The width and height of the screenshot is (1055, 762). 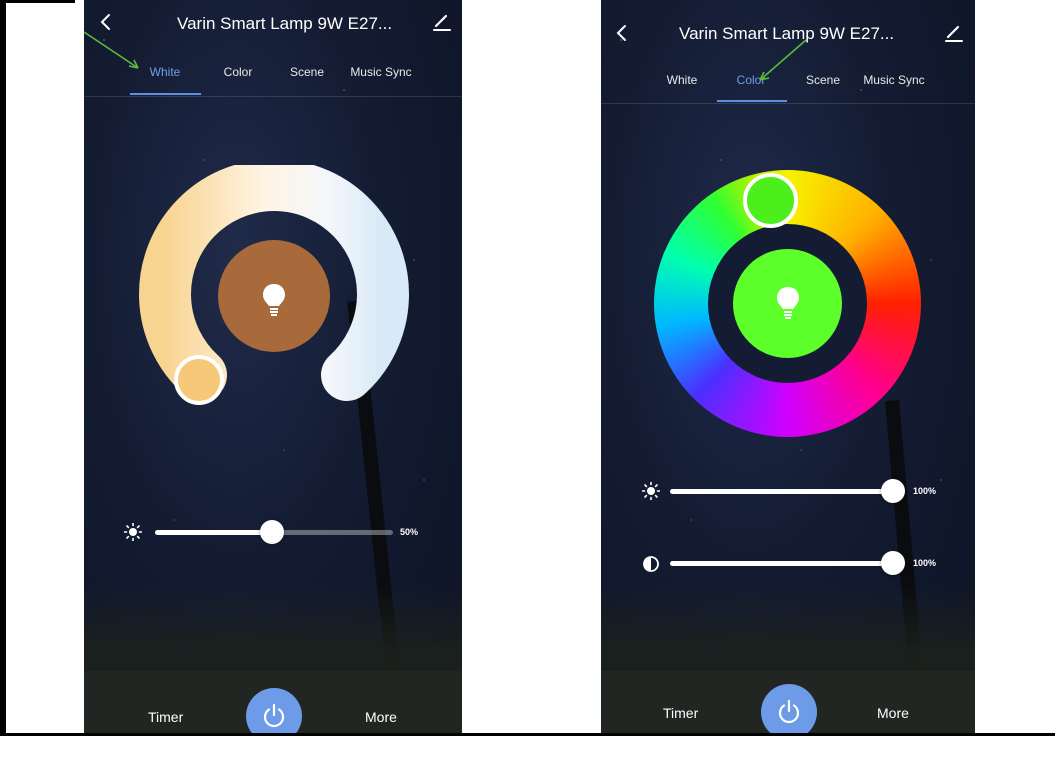 I want to click on brightness-value: 50%, so click(x=409, y=532).